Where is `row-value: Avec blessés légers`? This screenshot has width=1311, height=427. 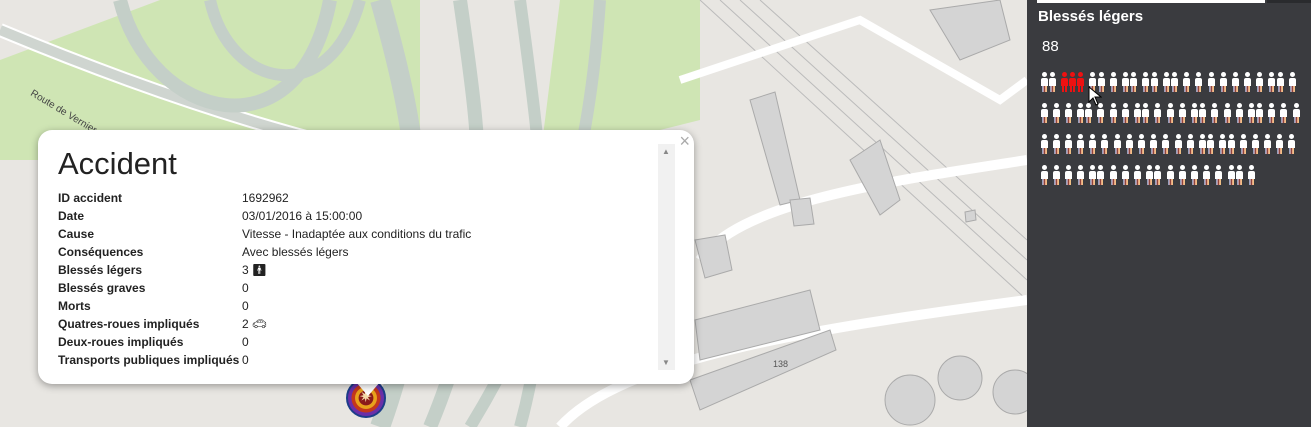
row-value: Avec blessés légers is located at coordinates (295, 252).